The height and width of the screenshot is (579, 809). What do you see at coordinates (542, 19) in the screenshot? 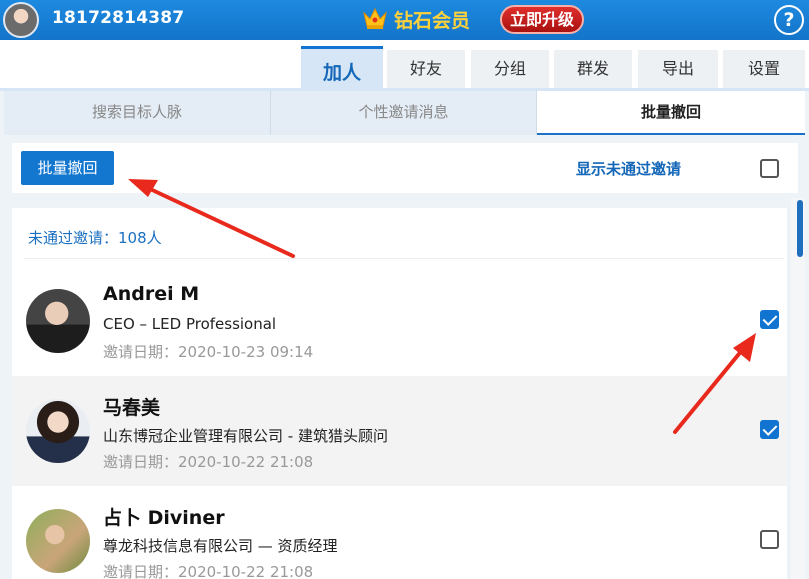
I see `upgrade-button: 立即升级` at bounding box center [542, 19].